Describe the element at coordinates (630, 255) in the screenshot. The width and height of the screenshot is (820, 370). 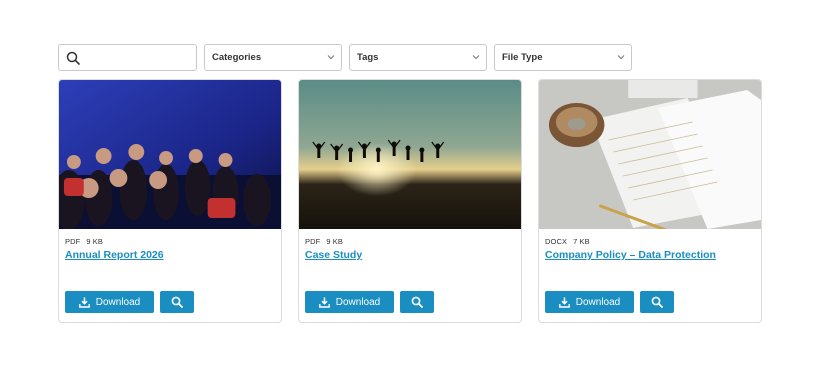
I see `document-title-link: Company Policy – Data Protection` at that location.